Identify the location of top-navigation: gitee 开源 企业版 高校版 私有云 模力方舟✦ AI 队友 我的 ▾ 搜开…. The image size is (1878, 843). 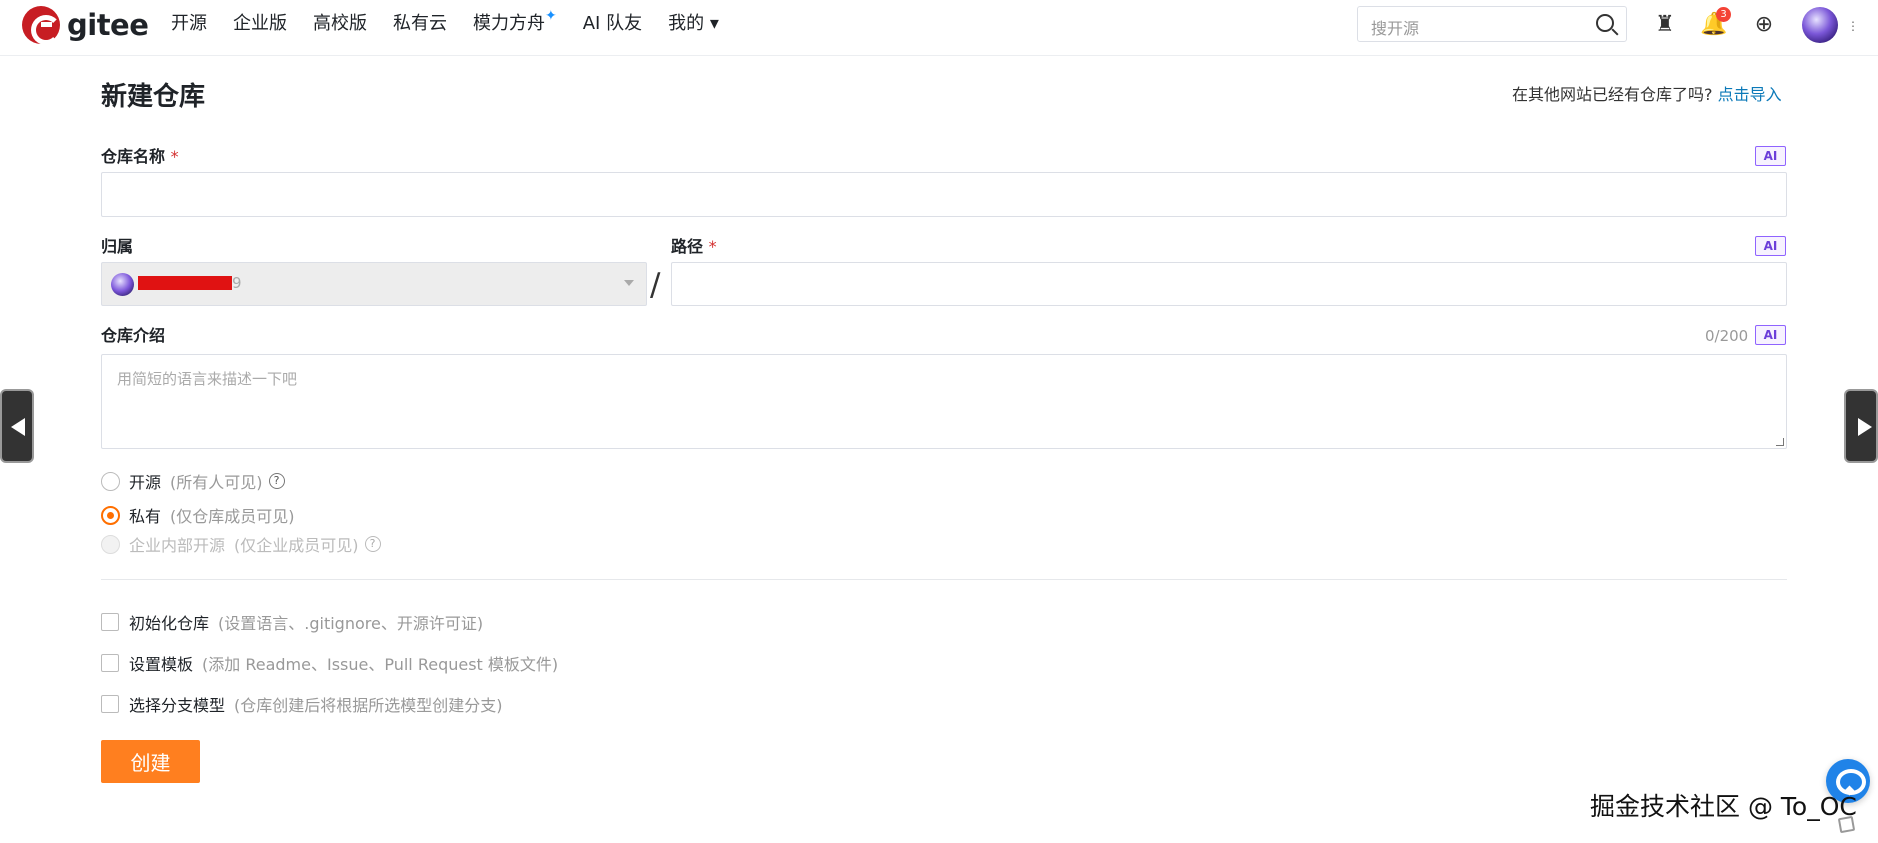
(939, 28).